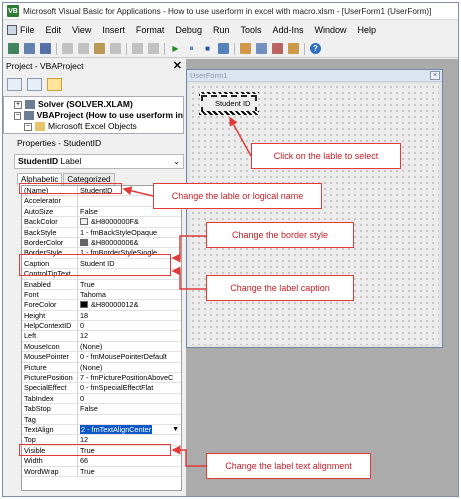 Image resolution: width=461 pixels, height=499 pixels. I want to click on property-row: ForeColor &H80000012&, so click(101, 305).